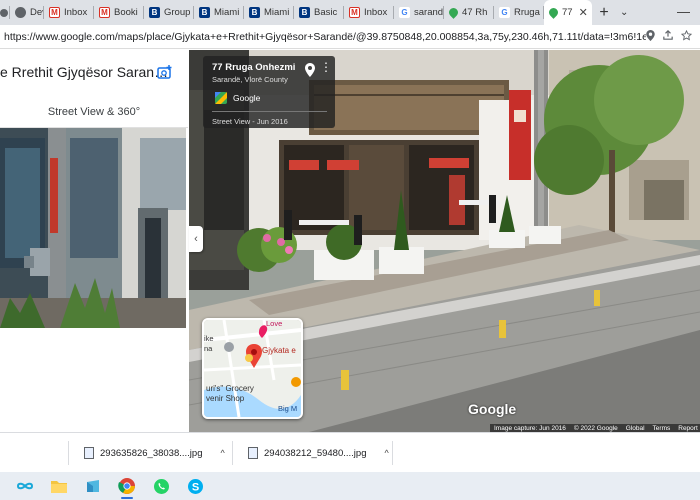 This screenshot has height=500, width=700. I want to click on location-icon, so click(650, 36).